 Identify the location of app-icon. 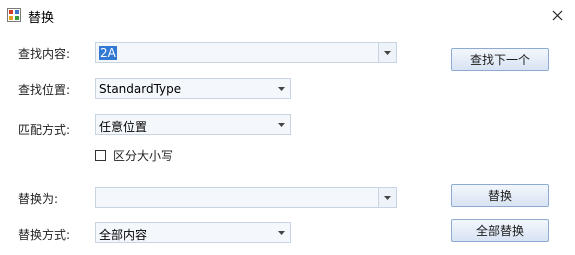
(14, 15).